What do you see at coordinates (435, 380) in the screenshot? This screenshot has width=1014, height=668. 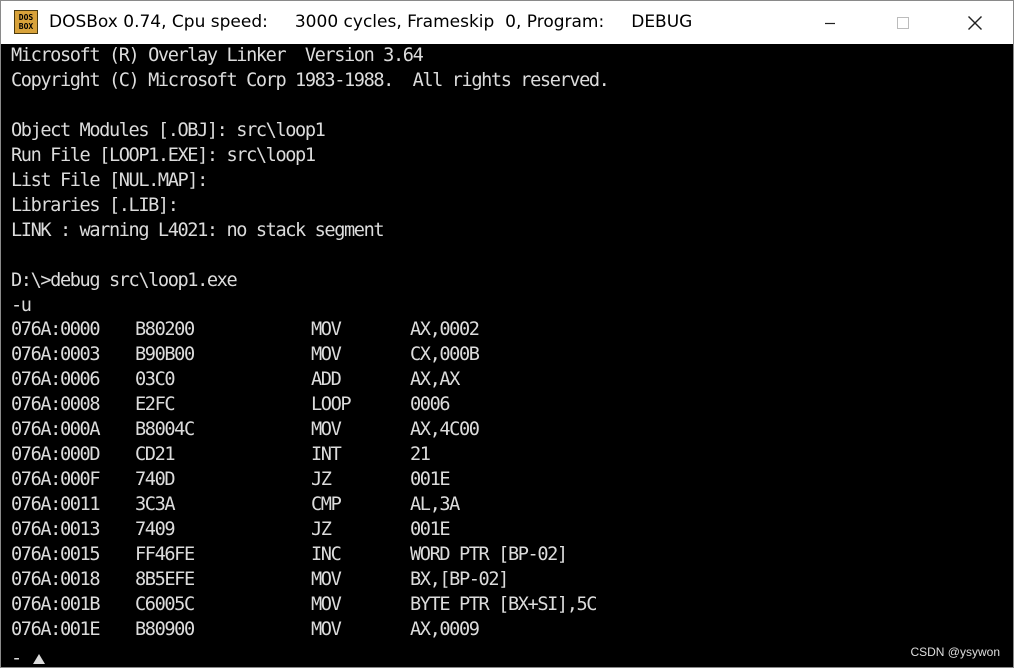 I see `operands: AX,AX` at bounding box center [435, 380].